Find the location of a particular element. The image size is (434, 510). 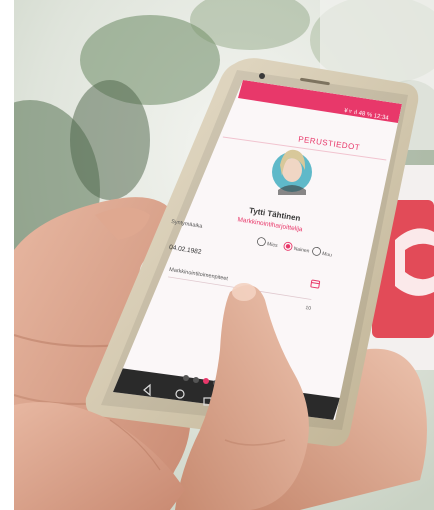

front-camera is located at coordinates (262, 76).